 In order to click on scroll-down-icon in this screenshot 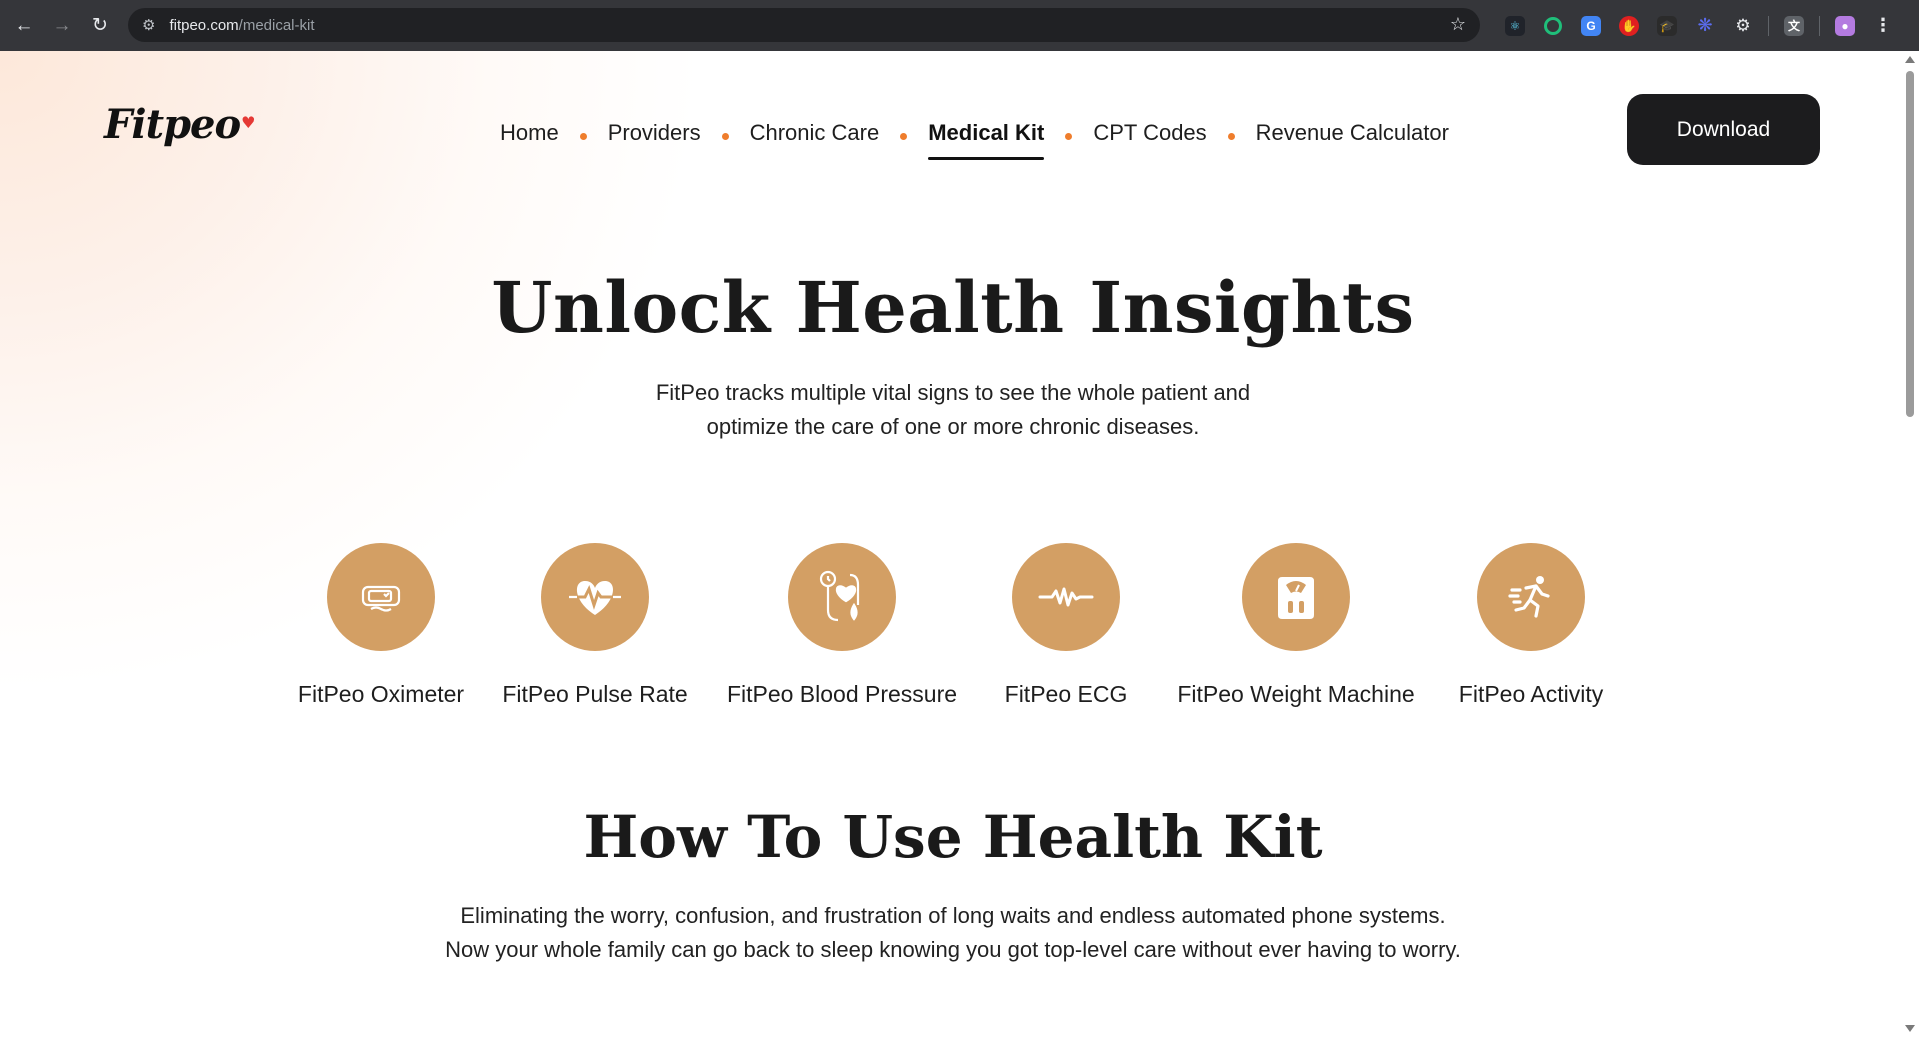, I will do `click(1910, 1028)`.